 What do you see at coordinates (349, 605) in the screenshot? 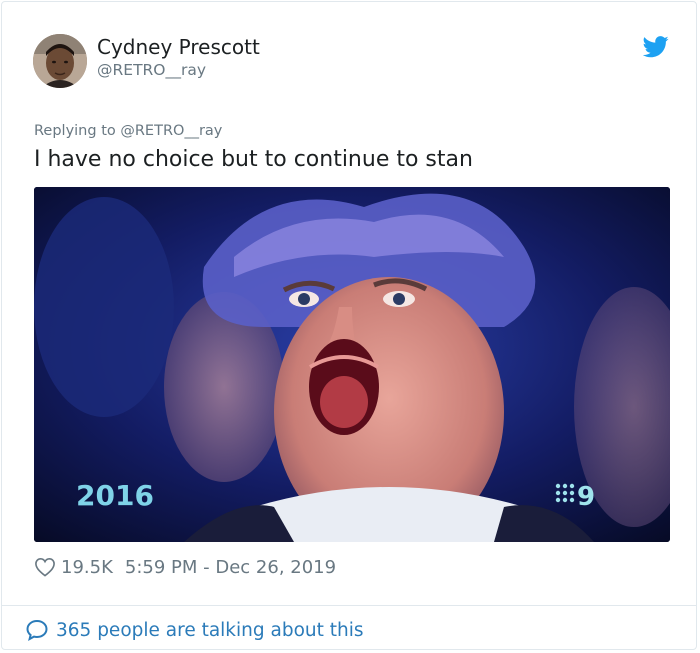
I see `footer-divider` at bounding box center [349, 605].